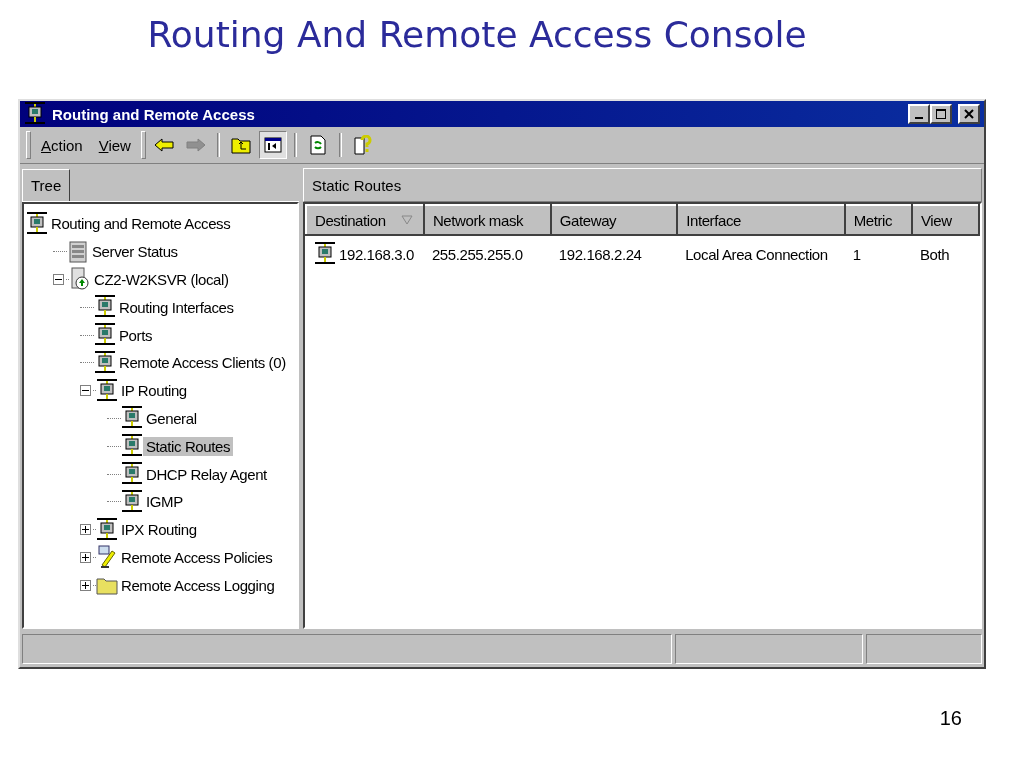  What do you see at coordinates (878, 220) in the screenshot?
I see `column-header: Metric` at bounding box center [878, 220].